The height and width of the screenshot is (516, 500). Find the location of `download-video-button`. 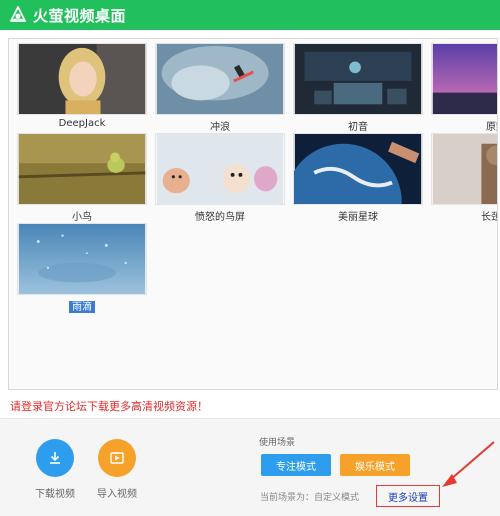

download-video-button is located at coordinates (55, 458).